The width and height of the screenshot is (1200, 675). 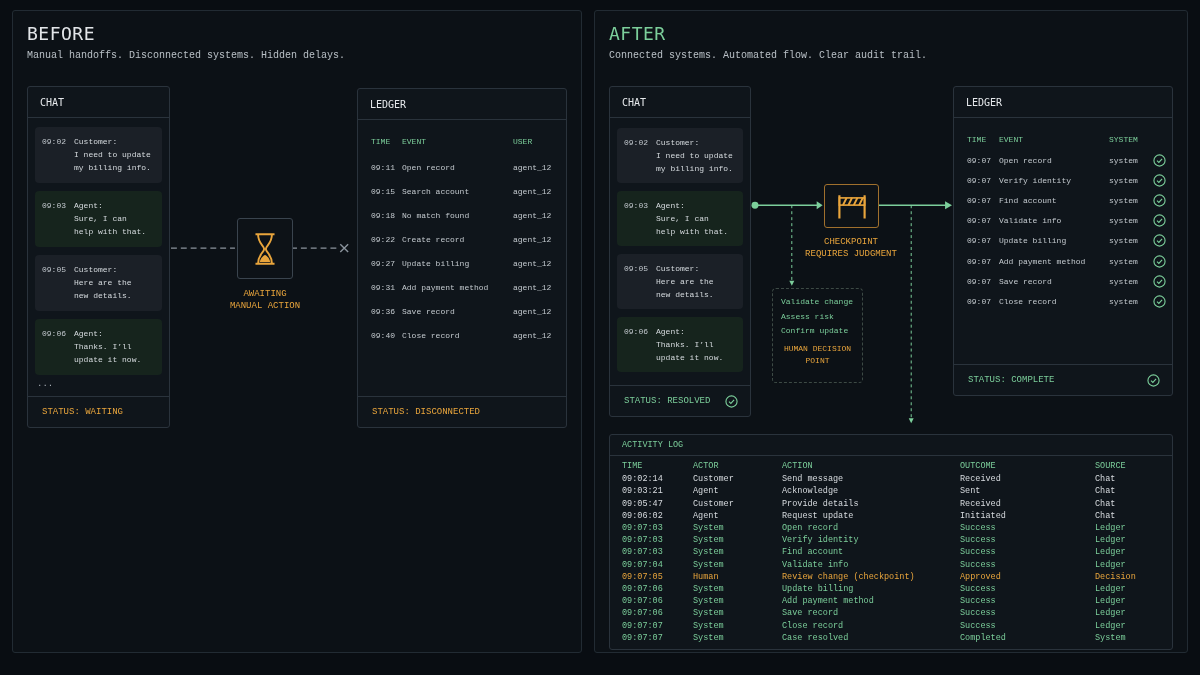 I want to click on hourglass-icon, so click(x=265, y=248).